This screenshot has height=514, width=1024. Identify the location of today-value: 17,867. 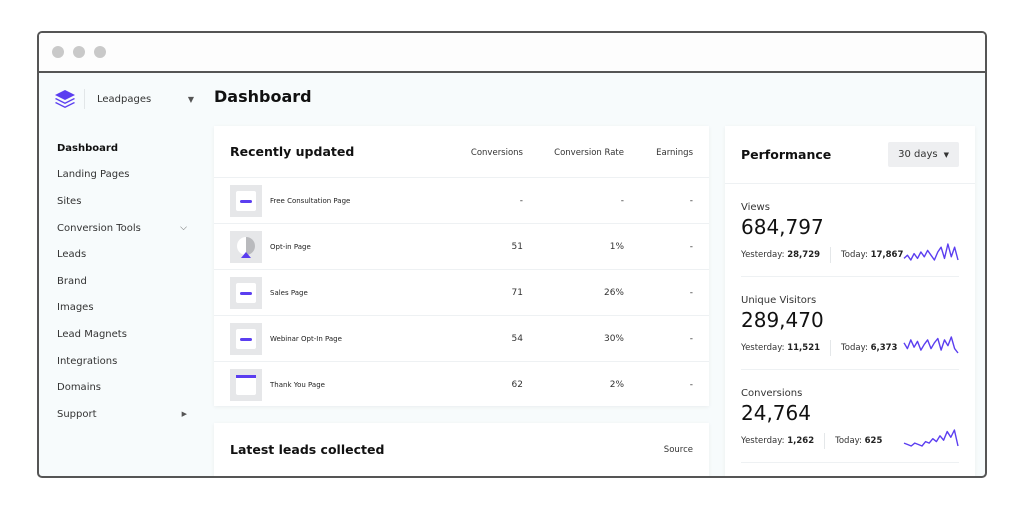
(887, 255).